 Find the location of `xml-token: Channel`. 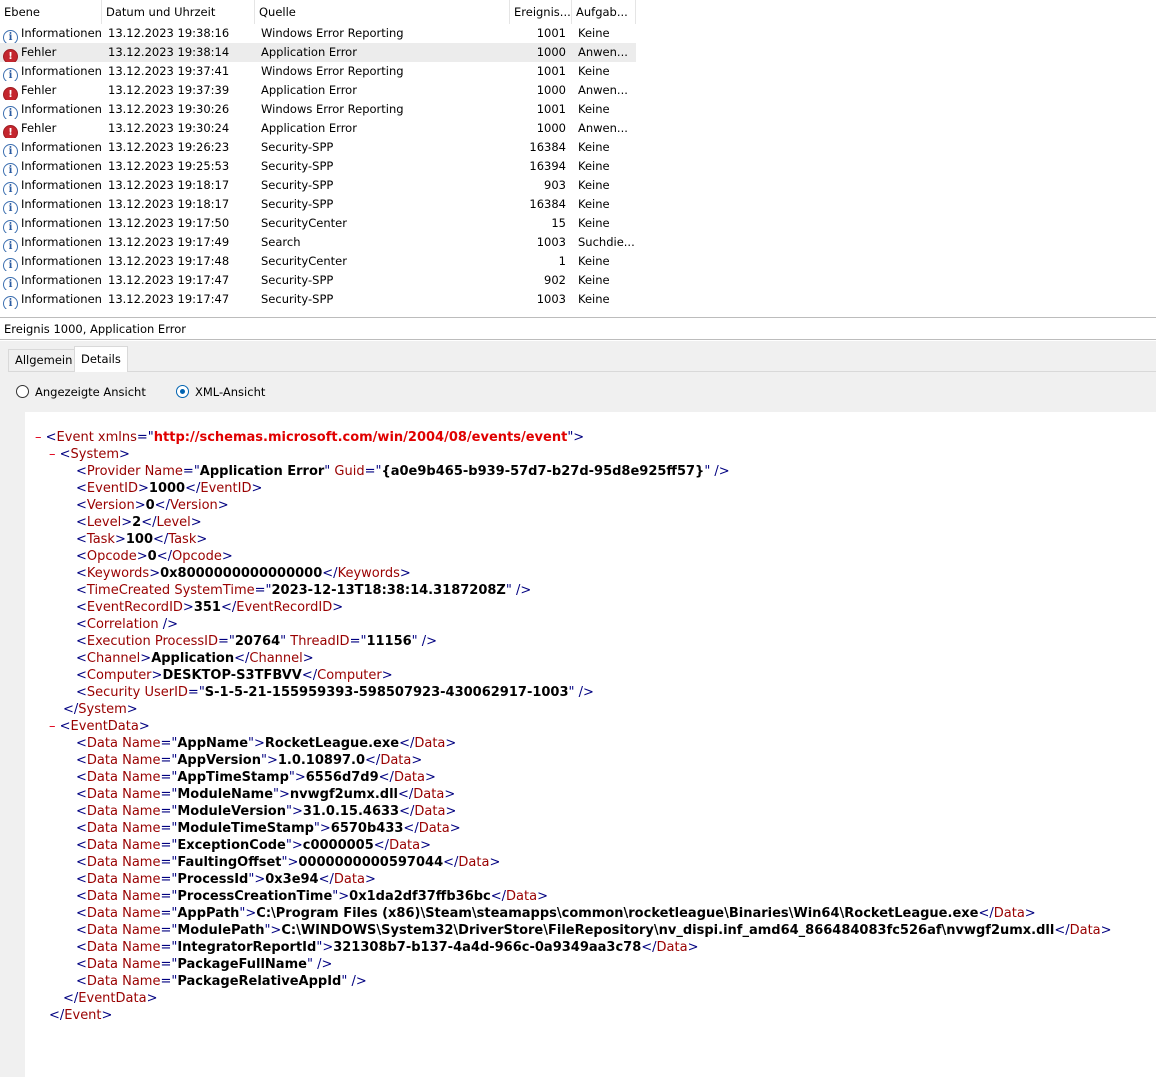

xml-token: Channel is located at coordinates (276, 658).